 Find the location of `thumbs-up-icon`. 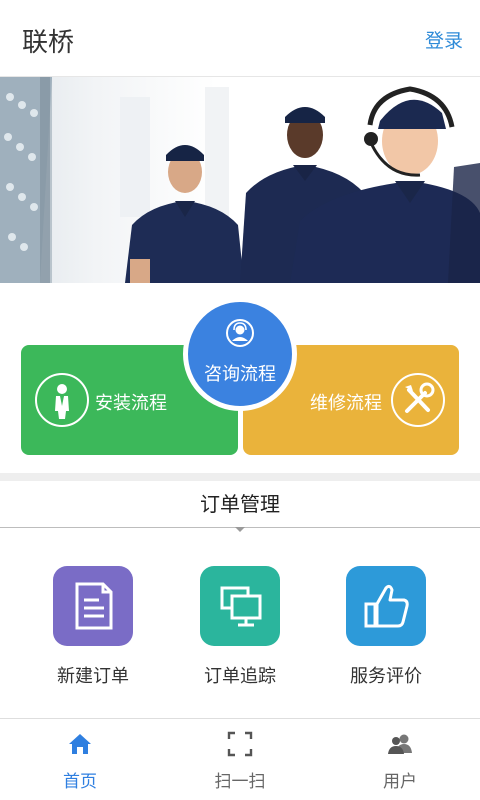

thumbs-up-icon is located at coordinates (386, 606).